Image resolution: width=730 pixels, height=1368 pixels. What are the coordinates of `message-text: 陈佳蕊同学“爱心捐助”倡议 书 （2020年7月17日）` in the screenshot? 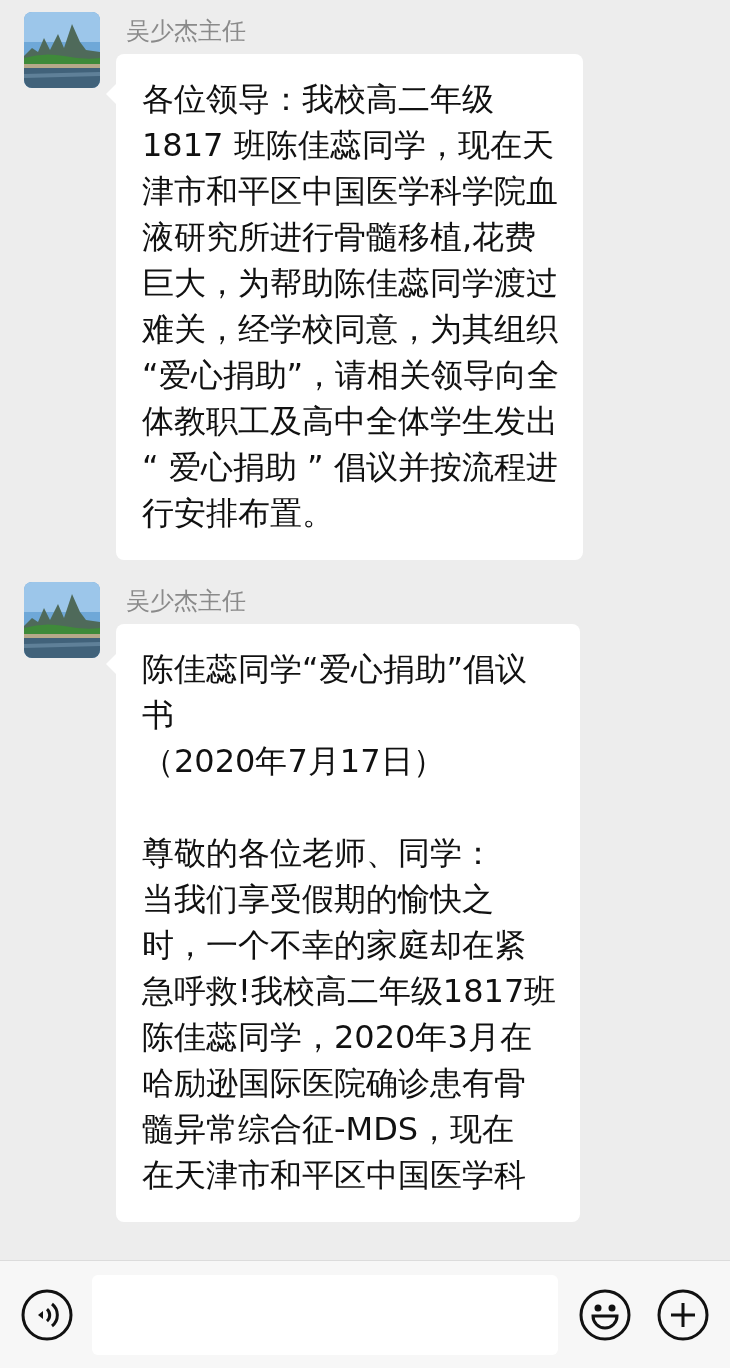 It's located at (335, 715).